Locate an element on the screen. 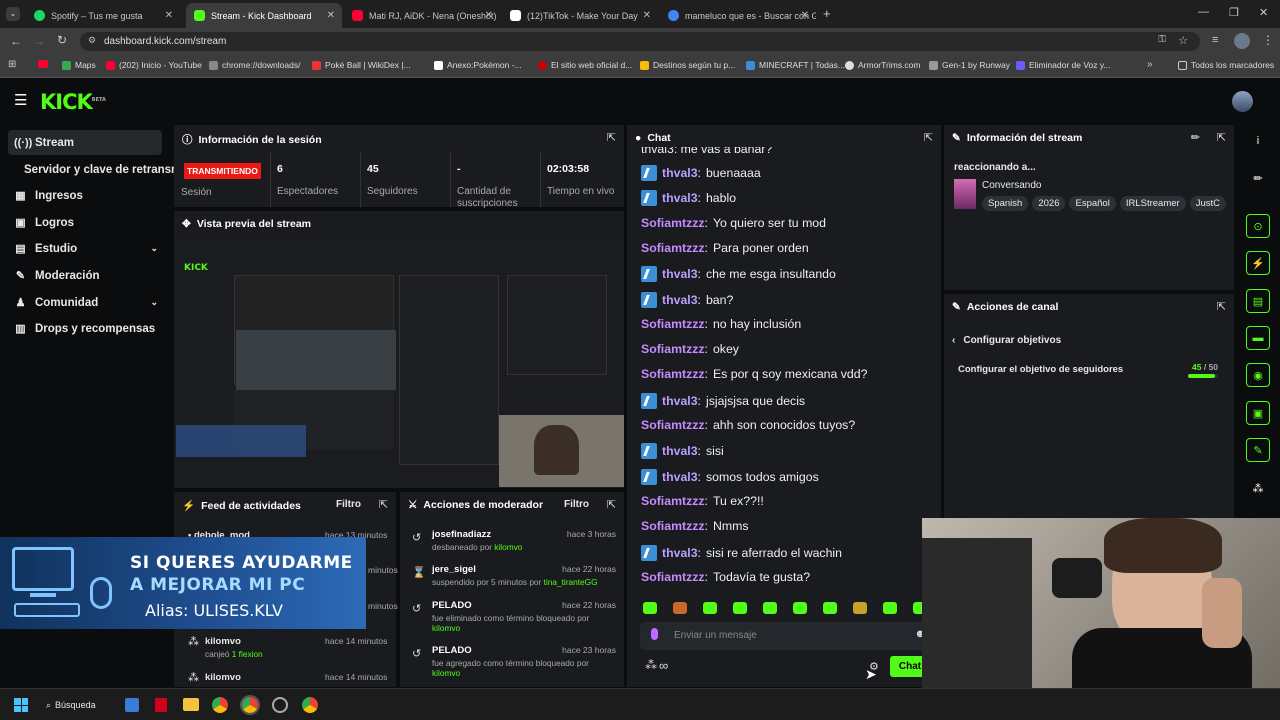  mod-filter-button: Filtro is located at coordinates (576, 504).